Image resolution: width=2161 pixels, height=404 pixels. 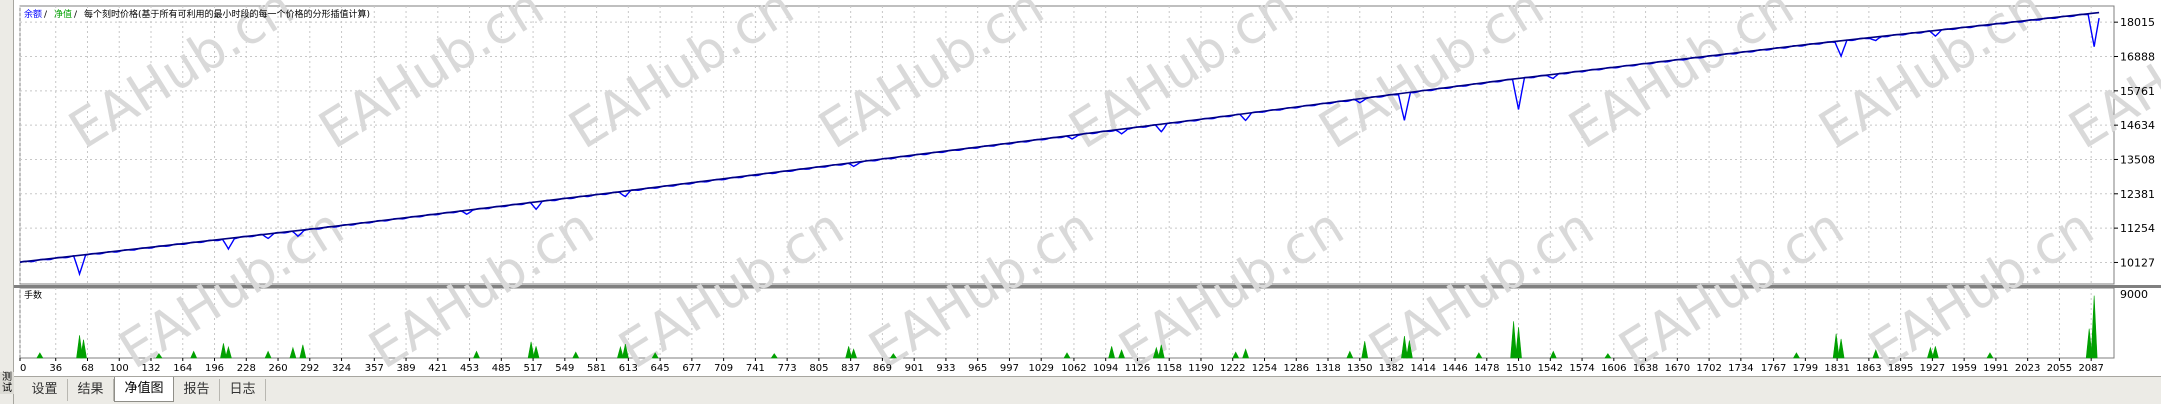 I want to click on x-tick-label: 613, so click(x=628, y=368).